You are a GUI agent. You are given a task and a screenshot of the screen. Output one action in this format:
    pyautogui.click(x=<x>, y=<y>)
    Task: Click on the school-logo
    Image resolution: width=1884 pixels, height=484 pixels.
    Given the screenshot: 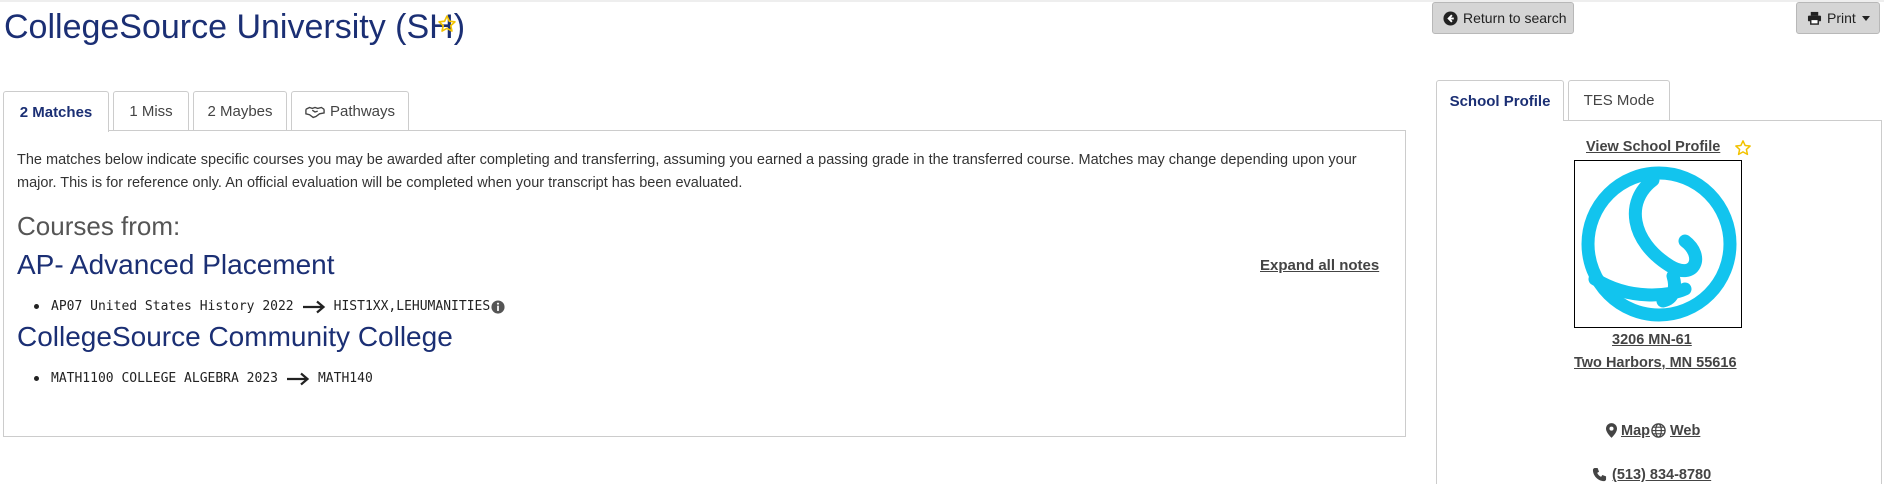 What is the action you would take?
    pyautogui.click(x=1658, y=244)
    